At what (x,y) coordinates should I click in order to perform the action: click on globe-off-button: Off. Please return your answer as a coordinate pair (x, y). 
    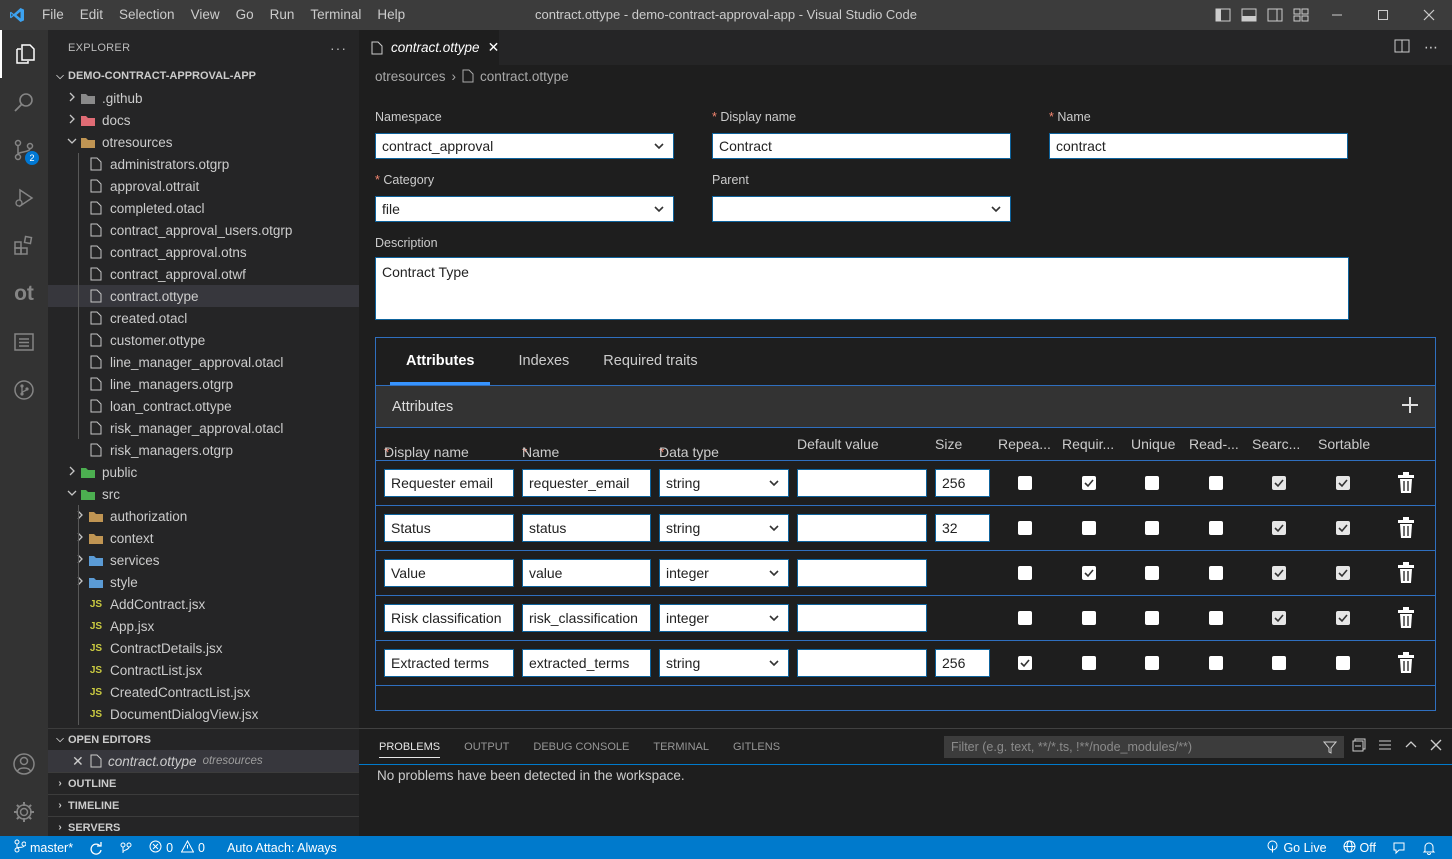
    Looking at the image, I should click on (1359, 847).